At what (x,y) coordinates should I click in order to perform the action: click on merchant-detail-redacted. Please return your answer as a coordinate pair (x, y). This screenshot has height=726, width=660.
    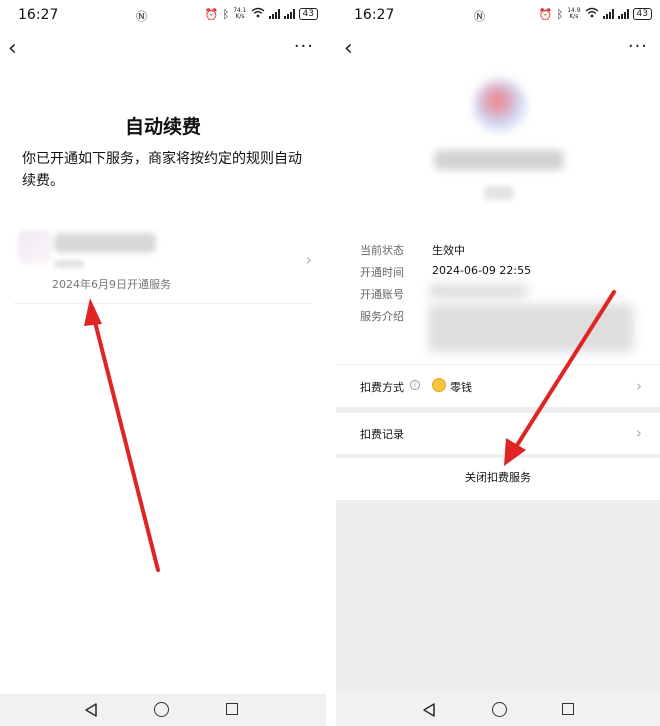
    Looking at the image, I should click on (499, 193).